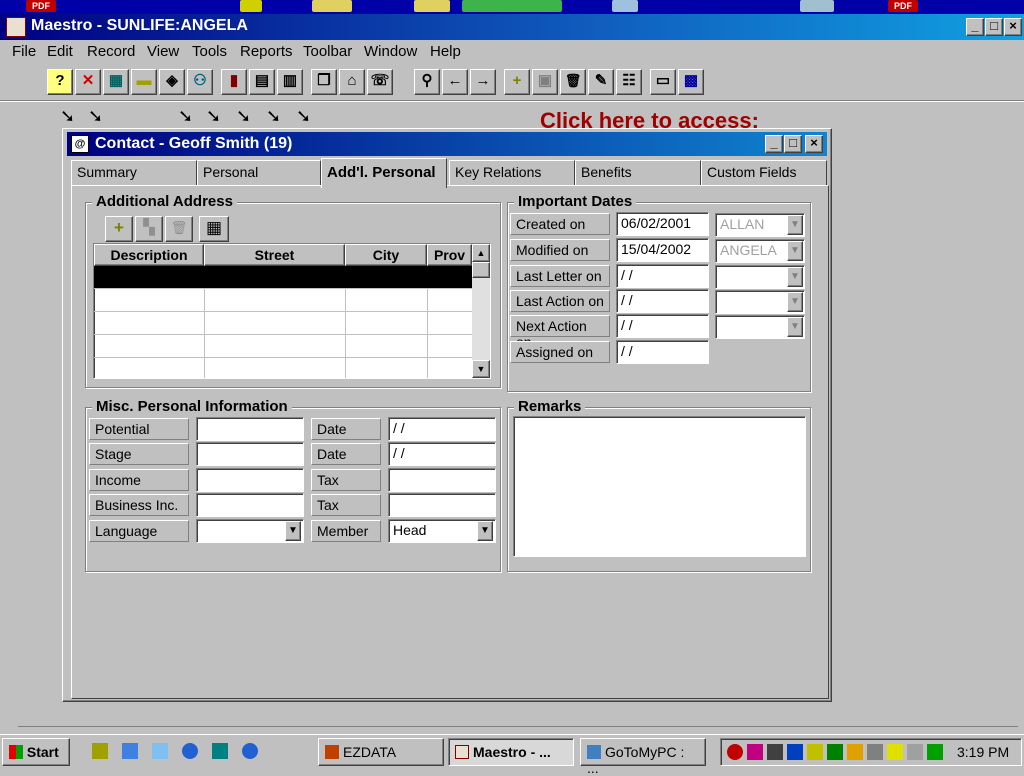 The width and height of the screenshot is (1024, 776). I want to click on calculator-icon: ▦, so click(116, 82).